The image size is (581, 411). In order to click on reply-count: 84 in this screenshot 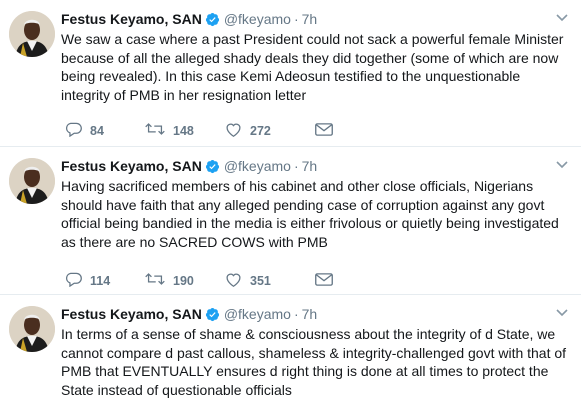, I will do `click(97, 130)`.